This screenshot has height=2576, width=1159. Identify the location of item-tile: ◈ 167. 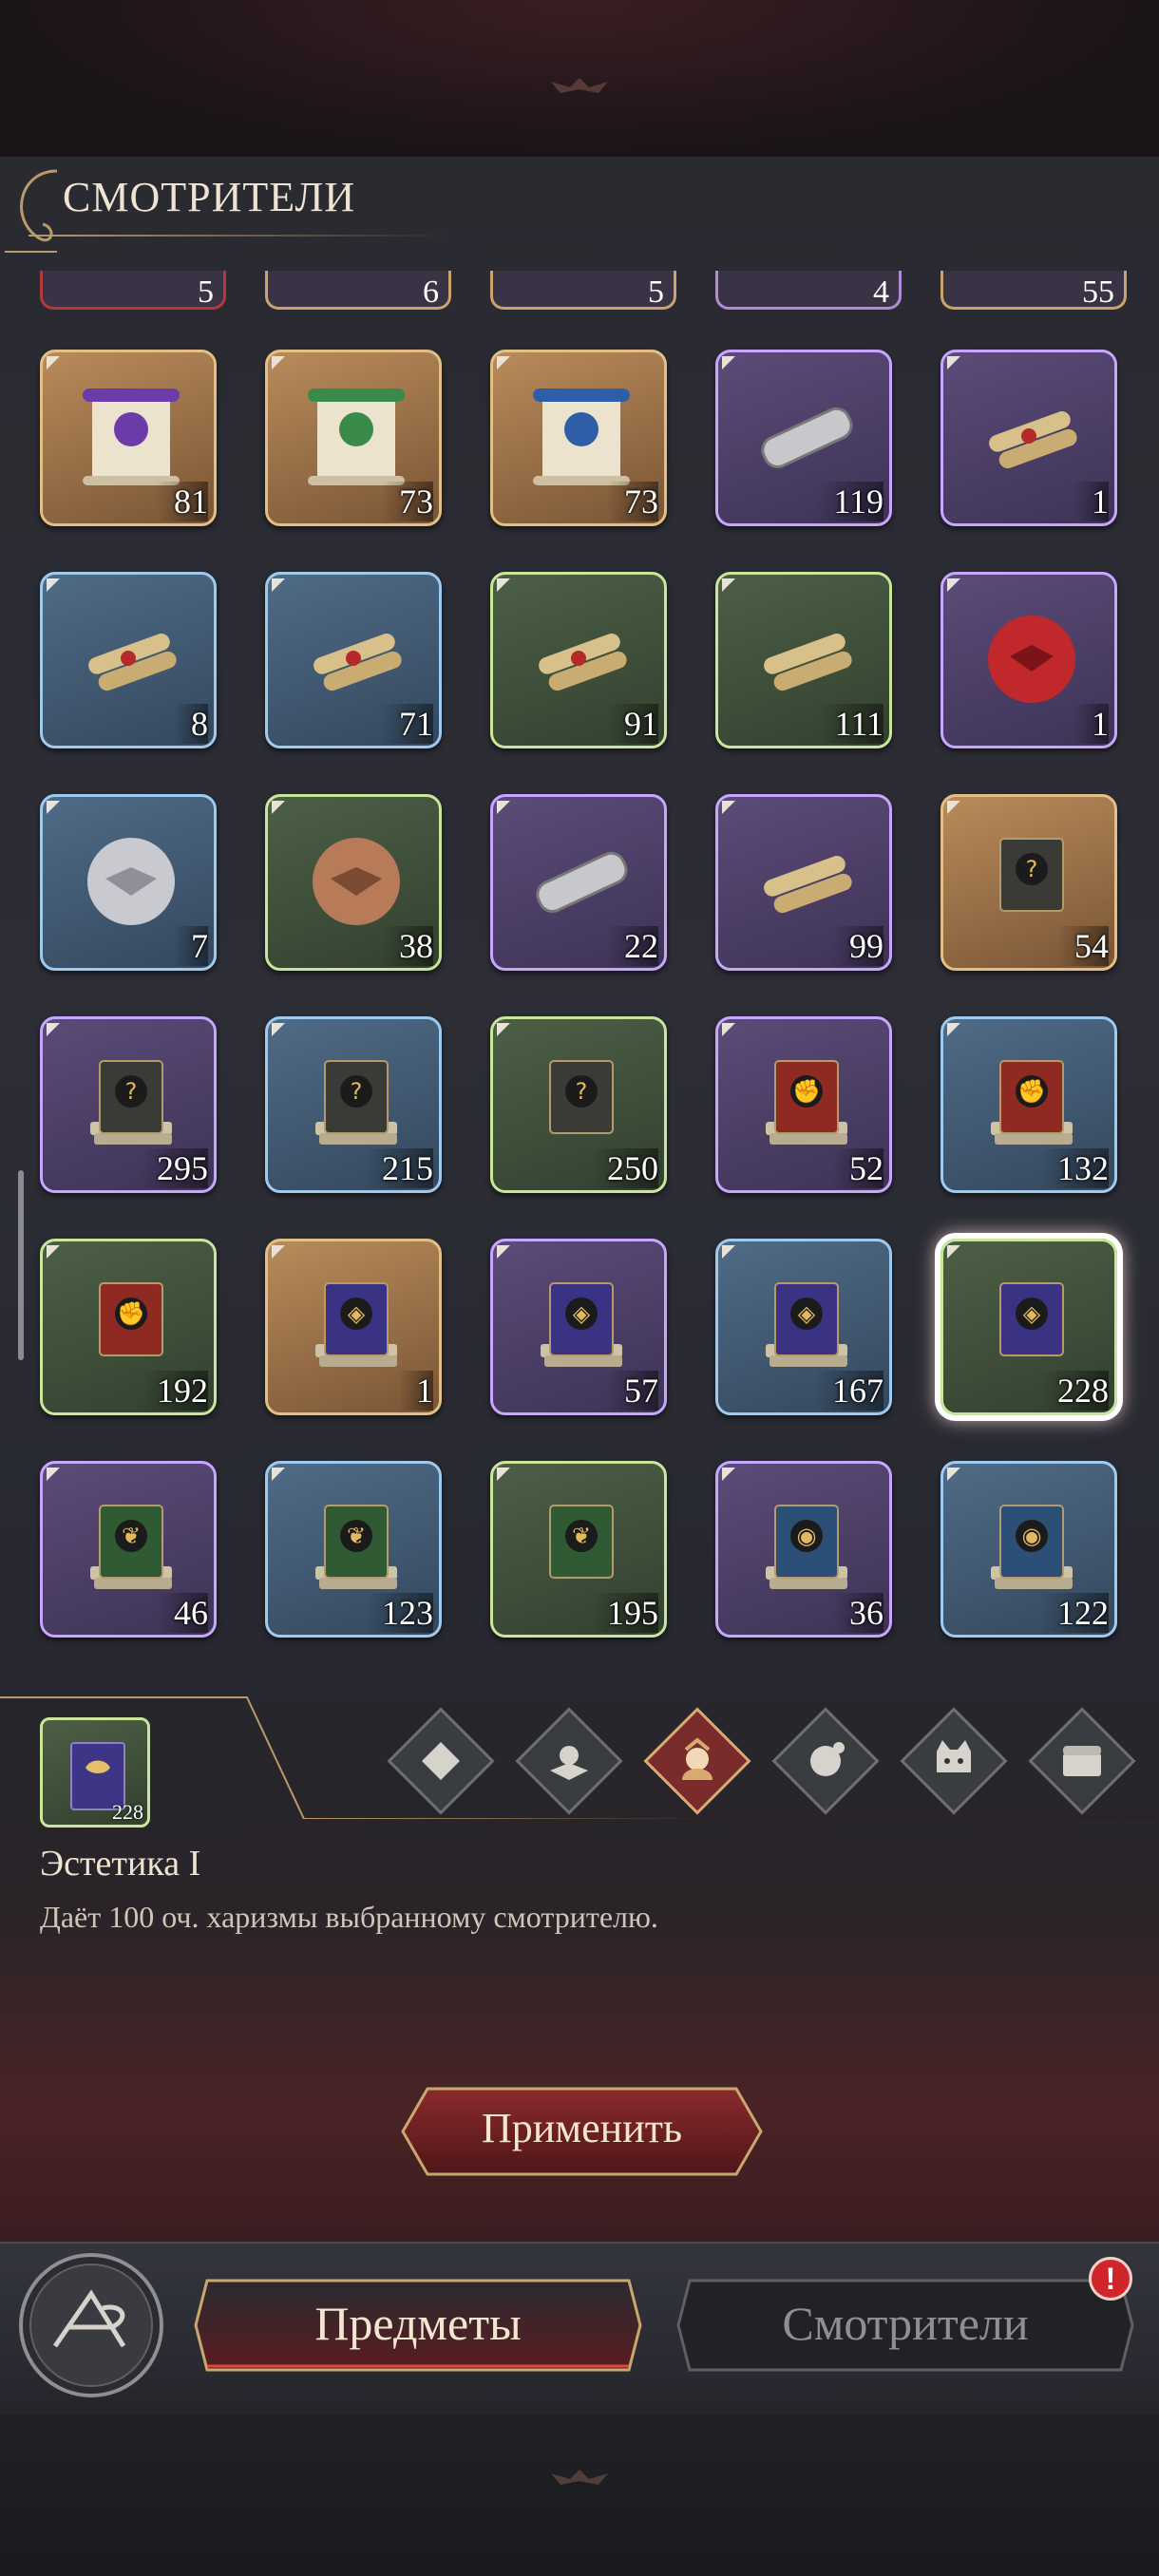
(803, 1327).